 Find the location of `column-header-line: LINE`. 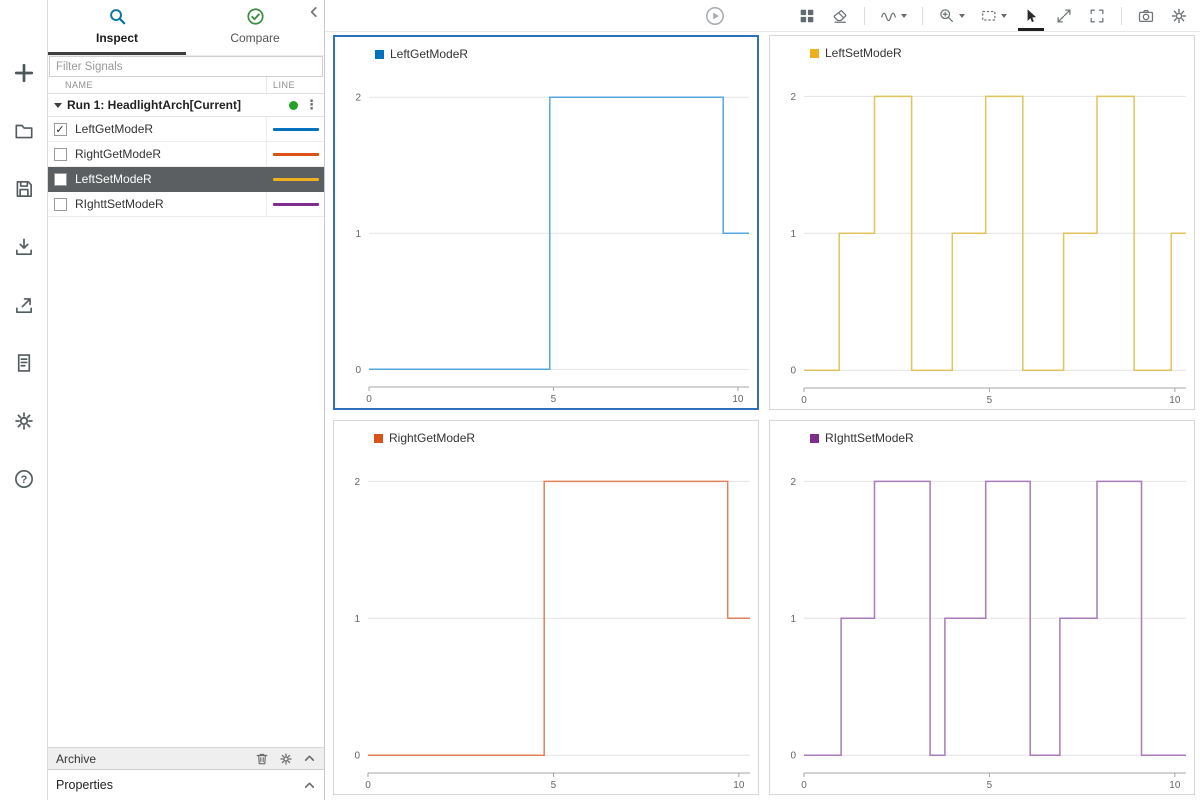

column-header-line: LINE is located at coordinates (295, 85).